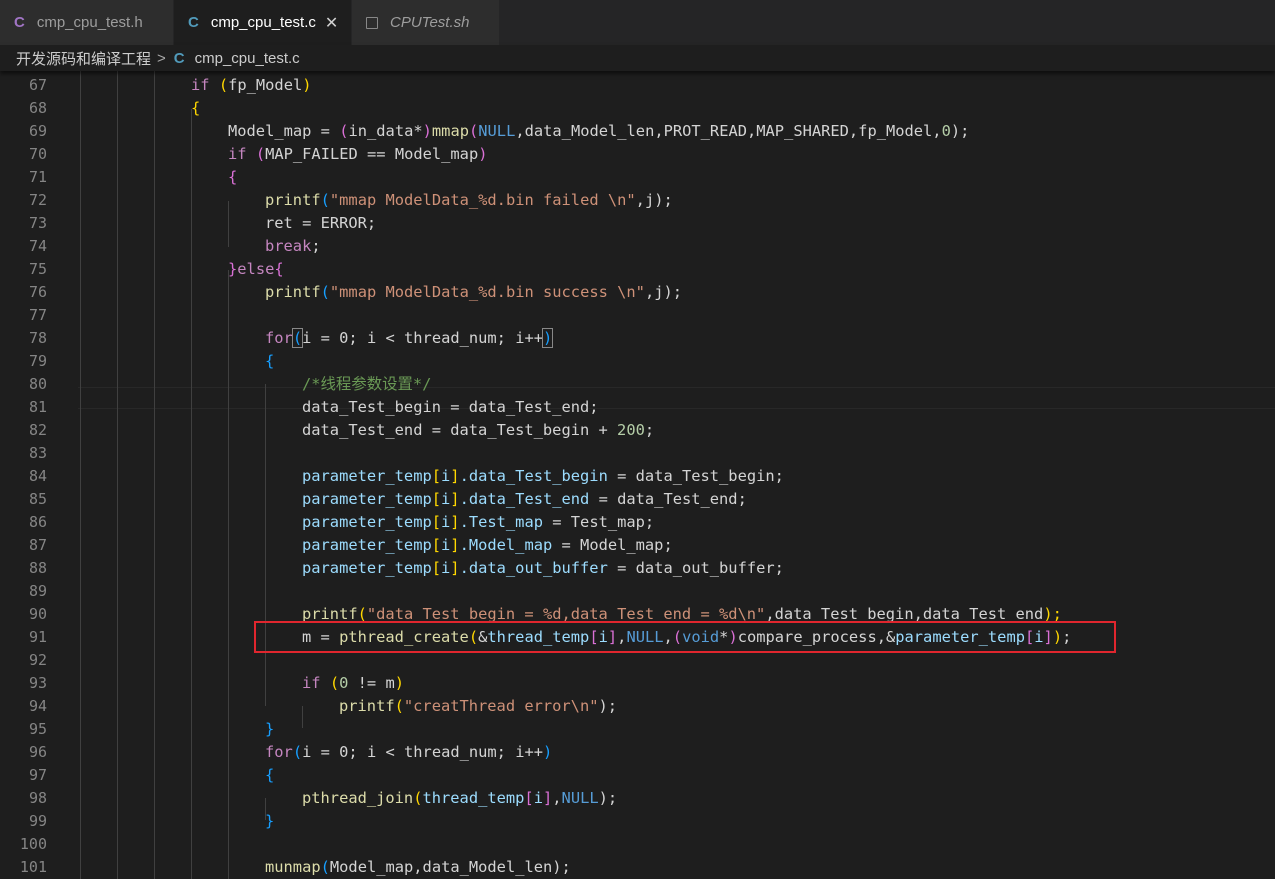  I want to click on code-text: }, so click(269, 821).